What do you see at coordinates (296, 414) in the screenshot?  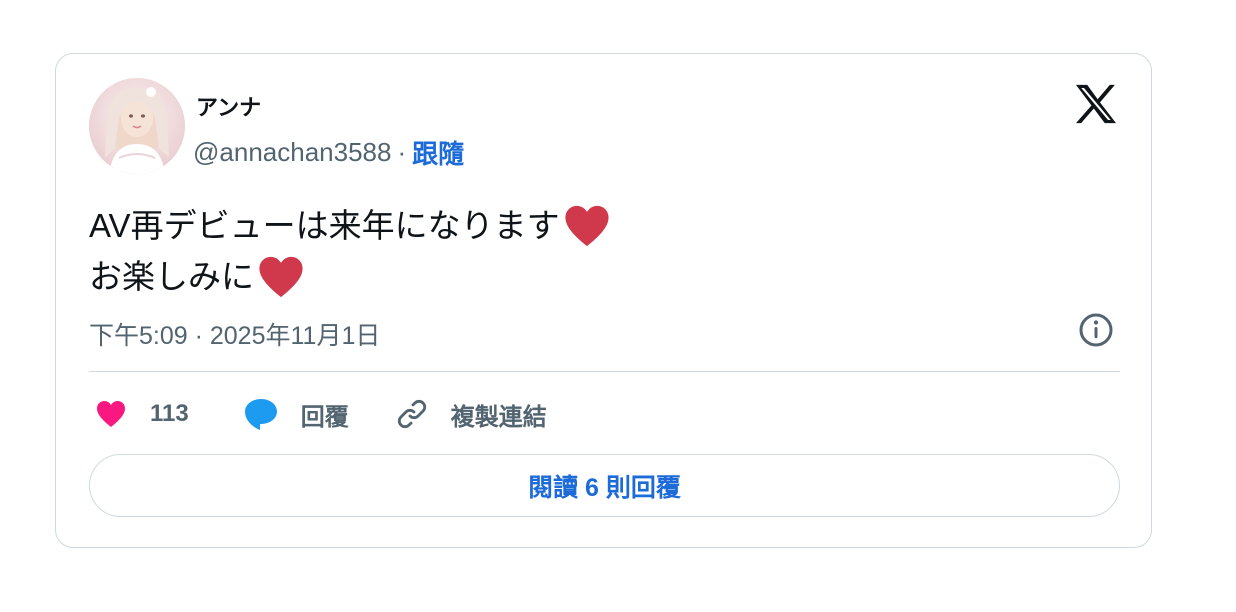 I see `reply-button: 回覆` at bounding box center [296, 414].